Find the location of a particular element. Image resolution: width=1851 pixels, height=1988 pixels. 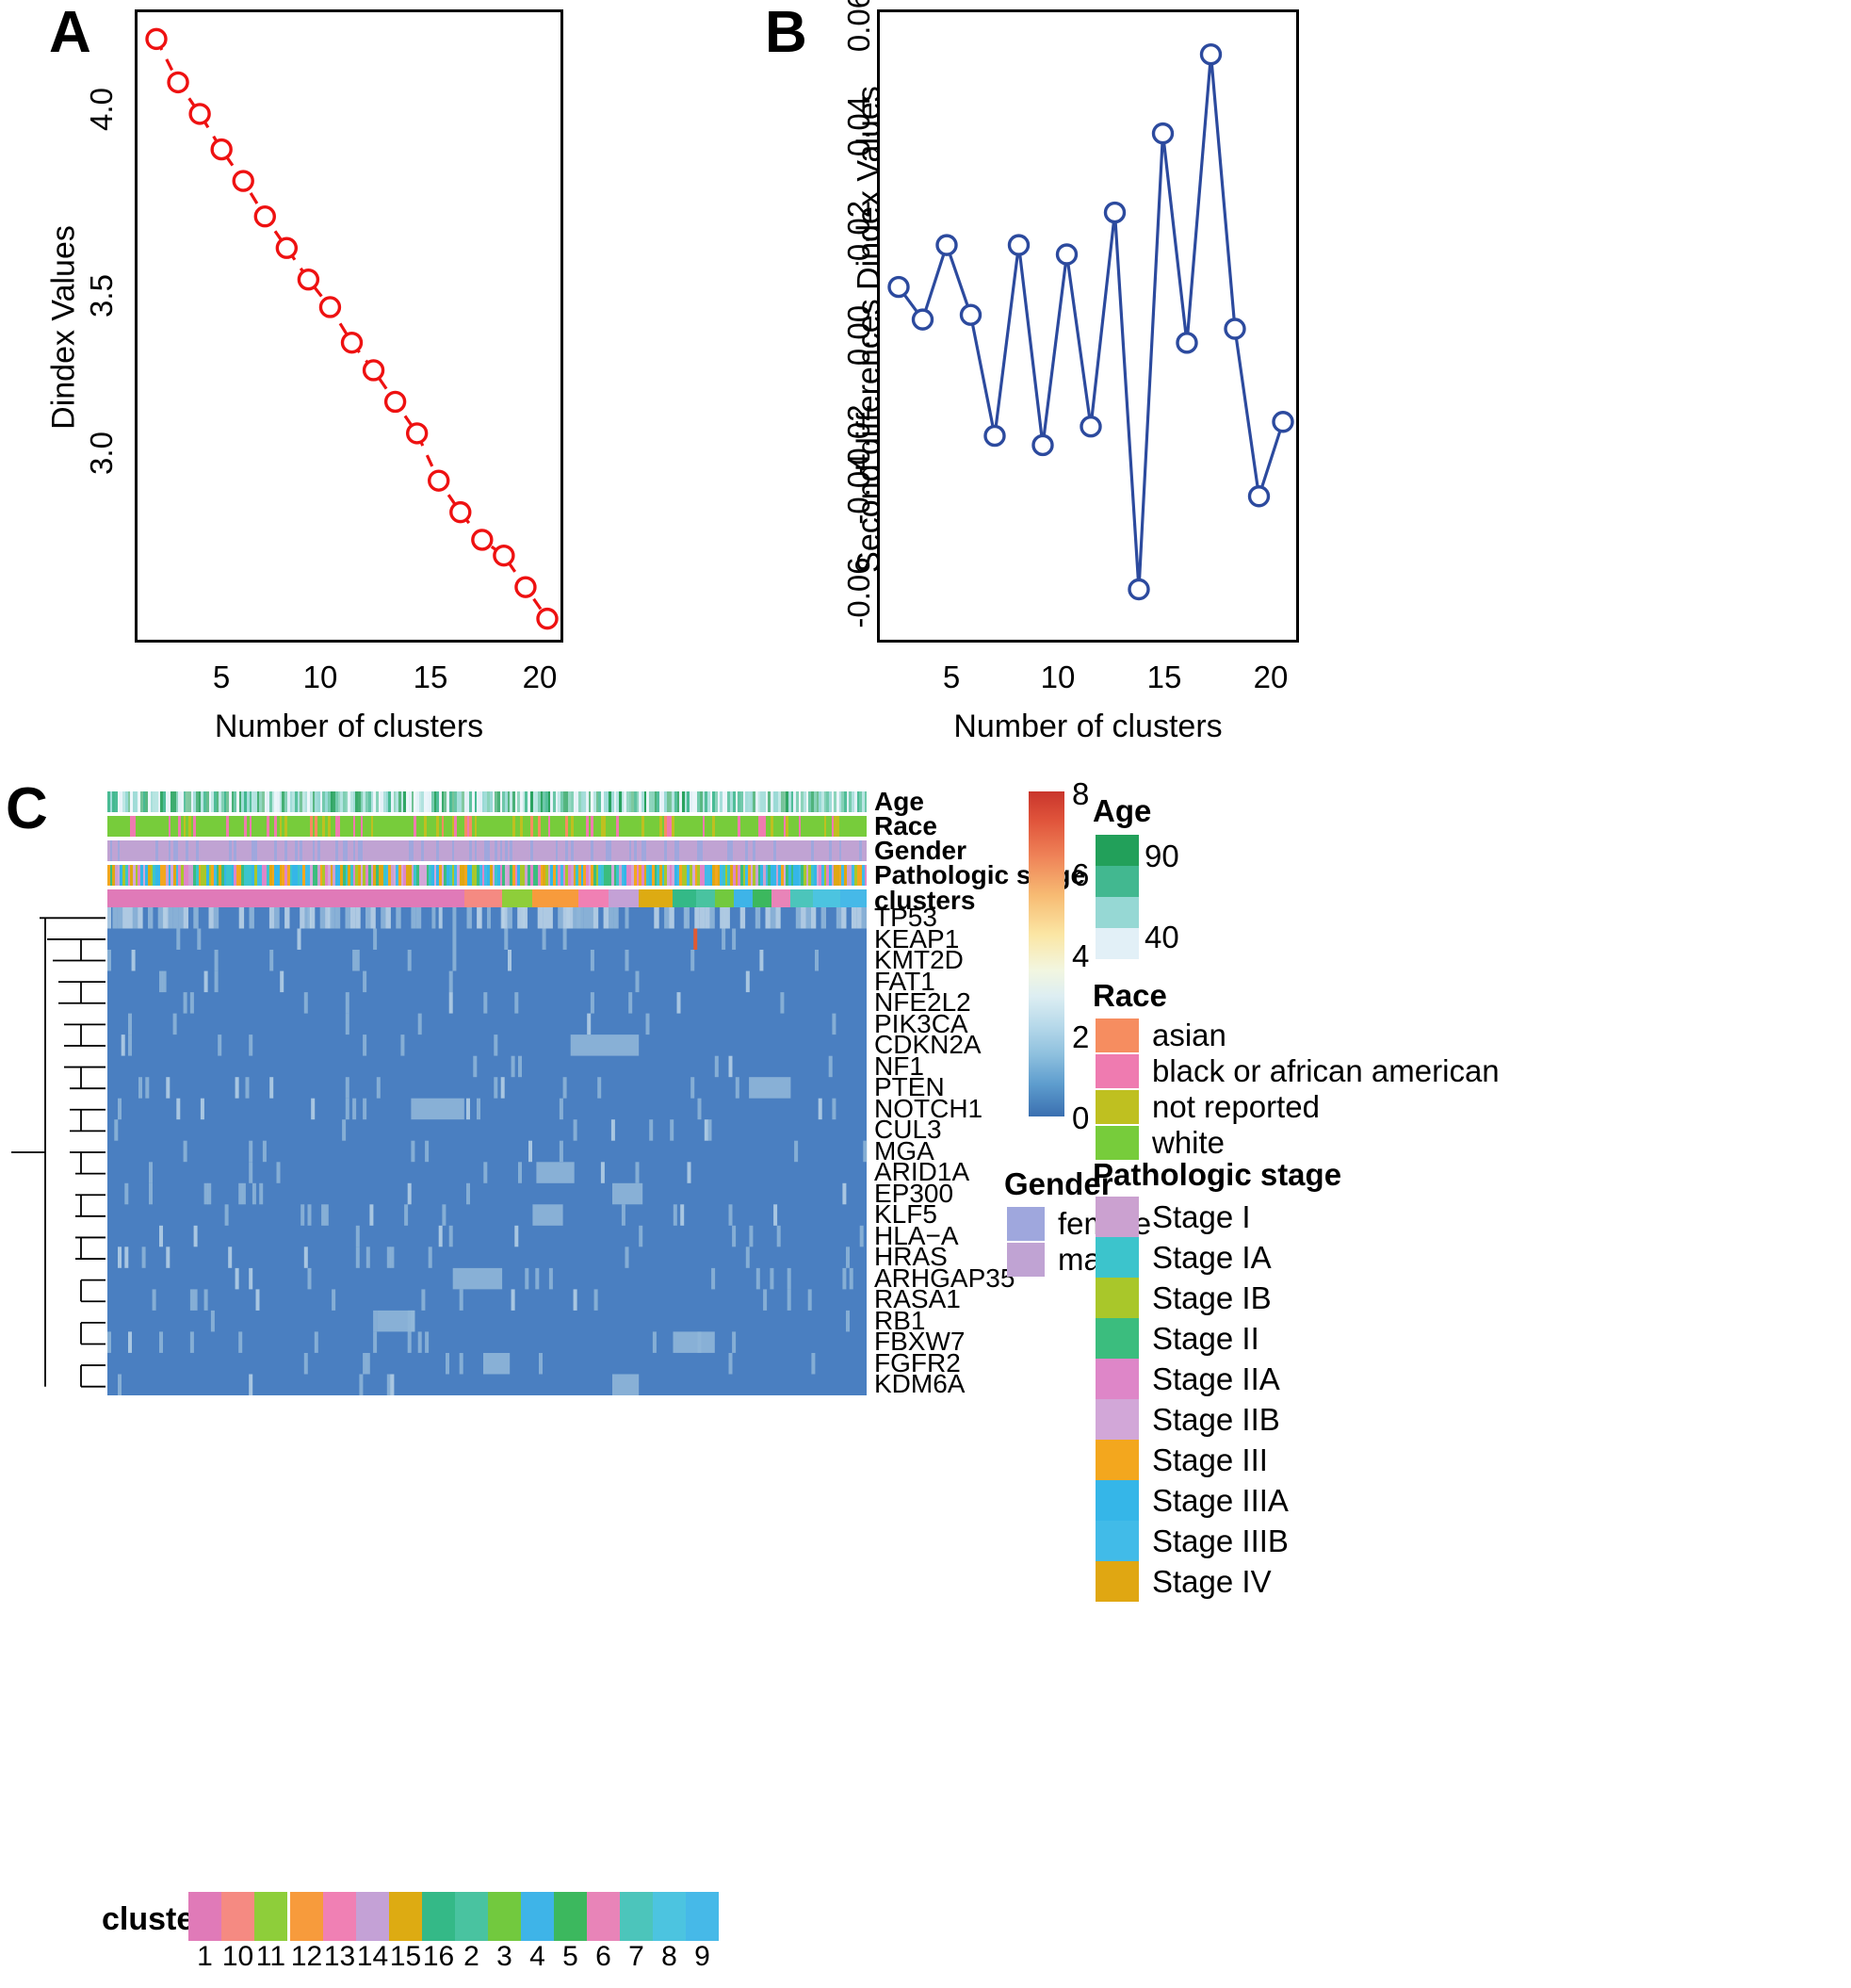

panel-b-ytick--0.04: -0.04 is located at coordinates (858, 489).